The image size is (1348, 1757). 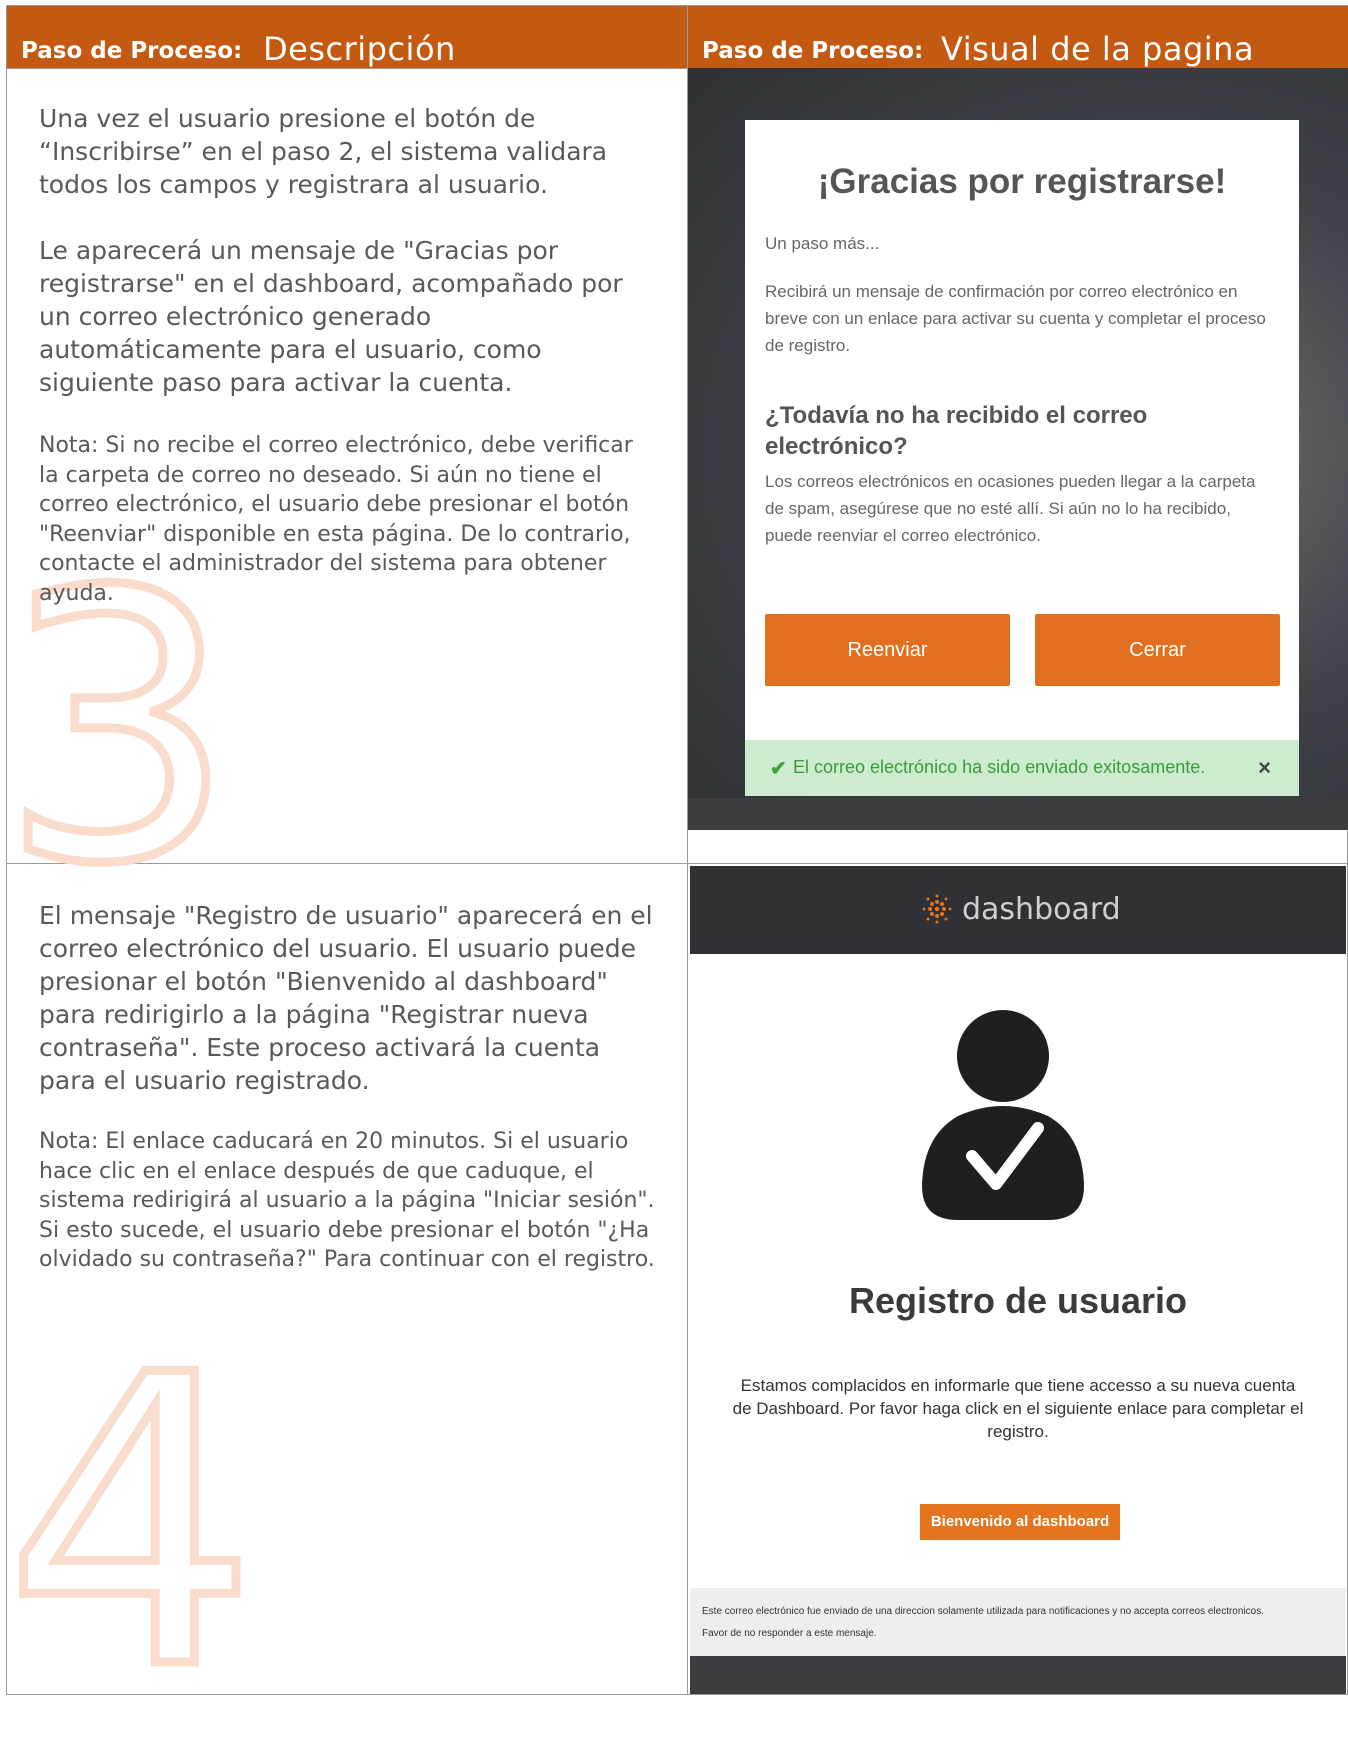 What do you see at coordinates (937, 909) in the screenshot?
I see `dashboard-logo-icon` at bounding box center [937, 909].